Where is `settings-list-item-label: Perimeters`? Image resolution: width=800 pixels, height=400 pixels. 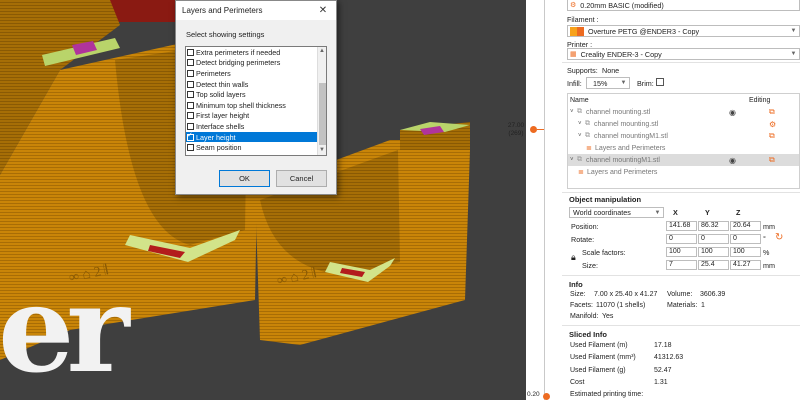 settings-list-item-label: Perimeters is located at coordinates (213, 73).